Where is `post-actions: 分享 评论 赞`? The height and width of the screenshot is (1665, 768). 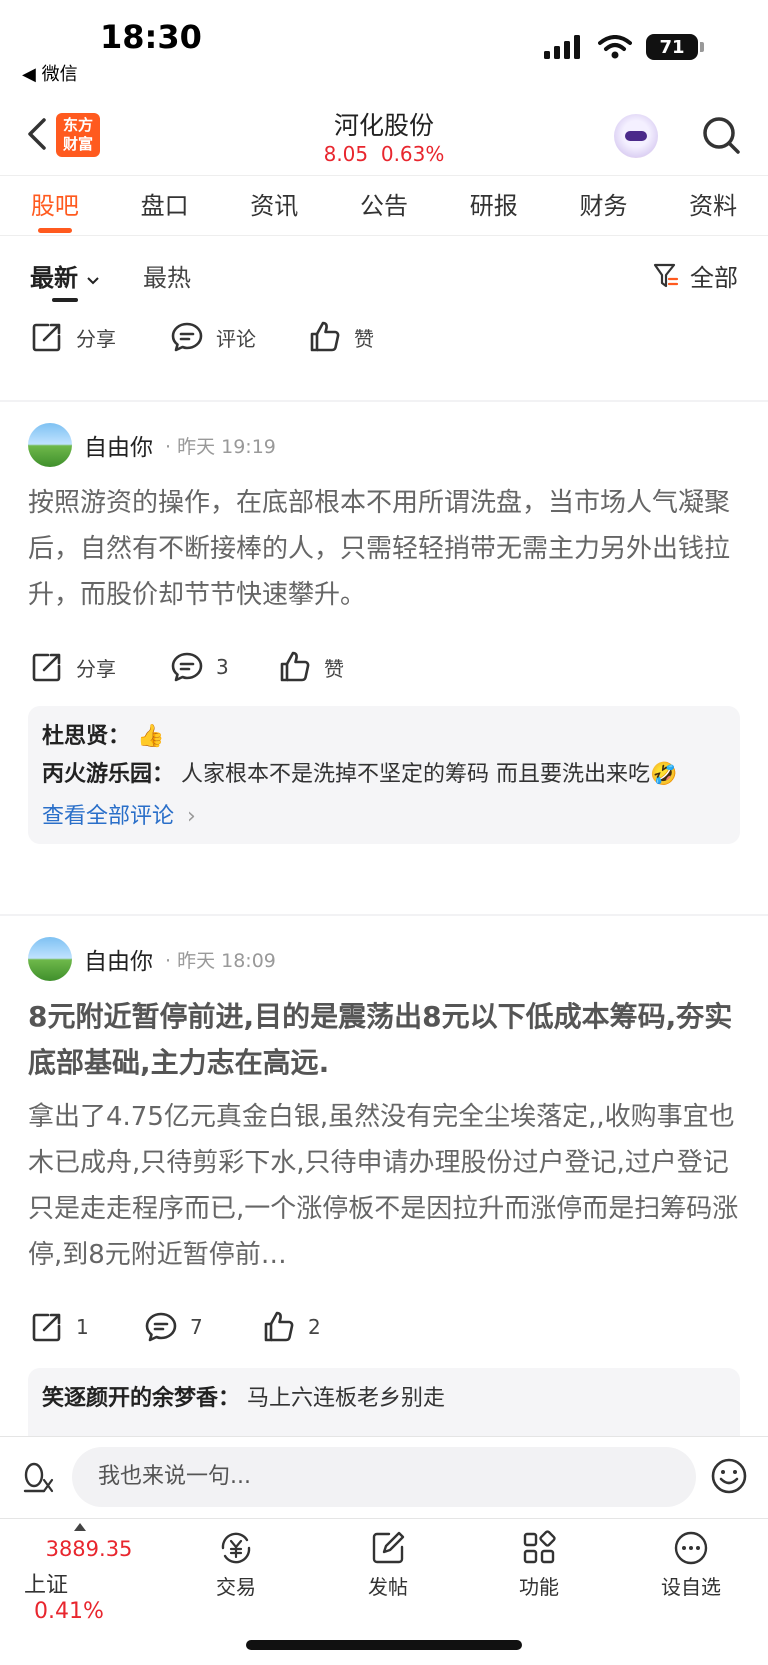
post-actions: 分享 评论 赞 is located at coordinates (384, 337).